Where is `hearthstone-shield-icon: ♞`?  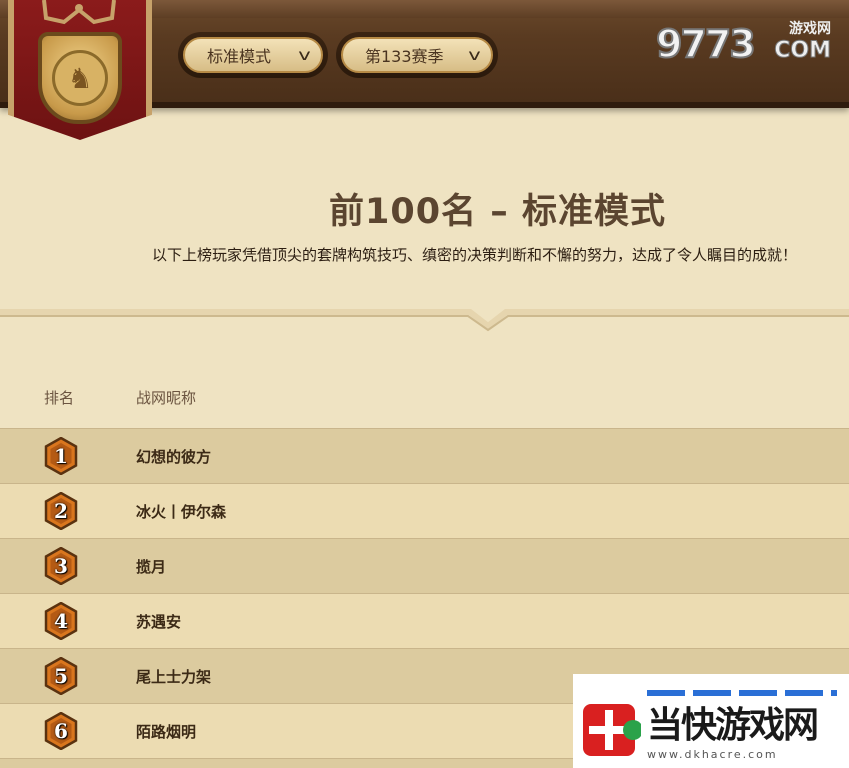
hearthstone-shield-icon: ♞ is located at coordinates (80, 78).